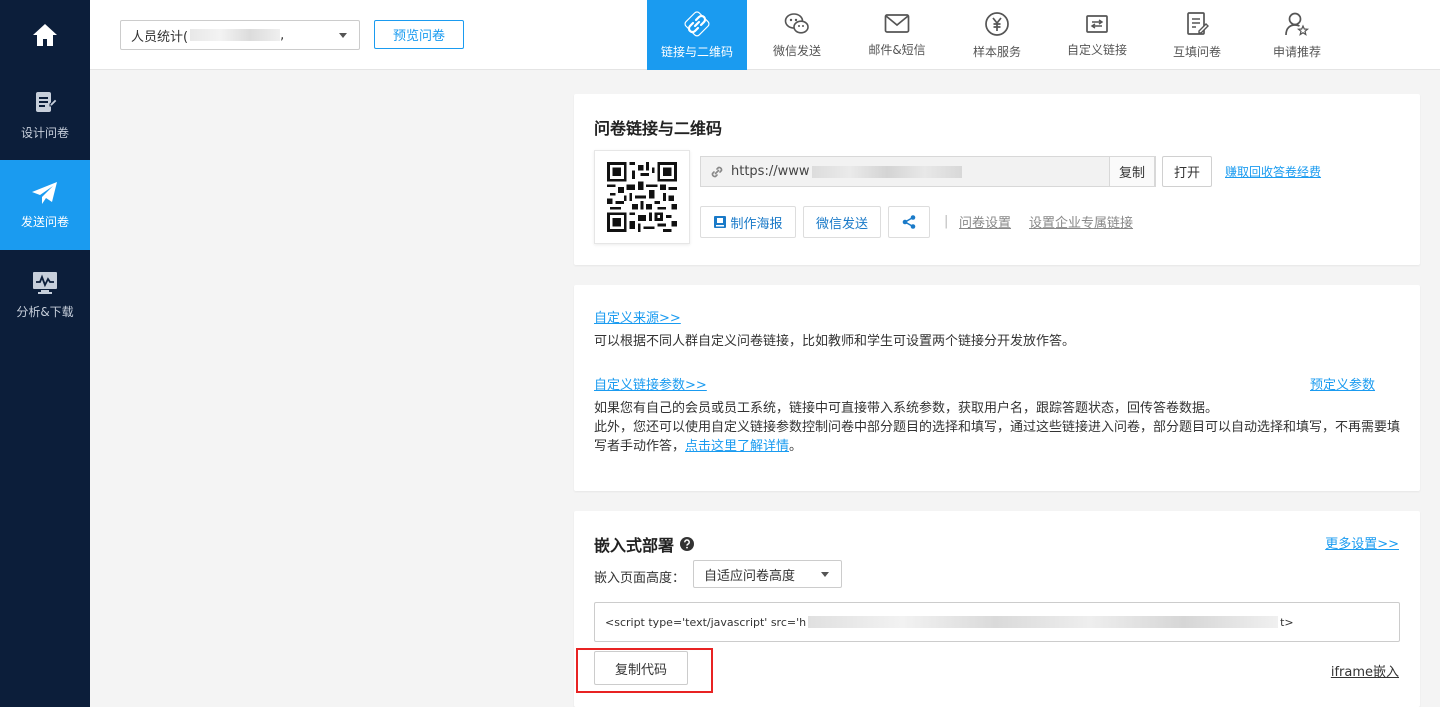 The width and height of the screenshot is (1440, 707). I want to click on survey-url-text: https://www, so click(770, 171).